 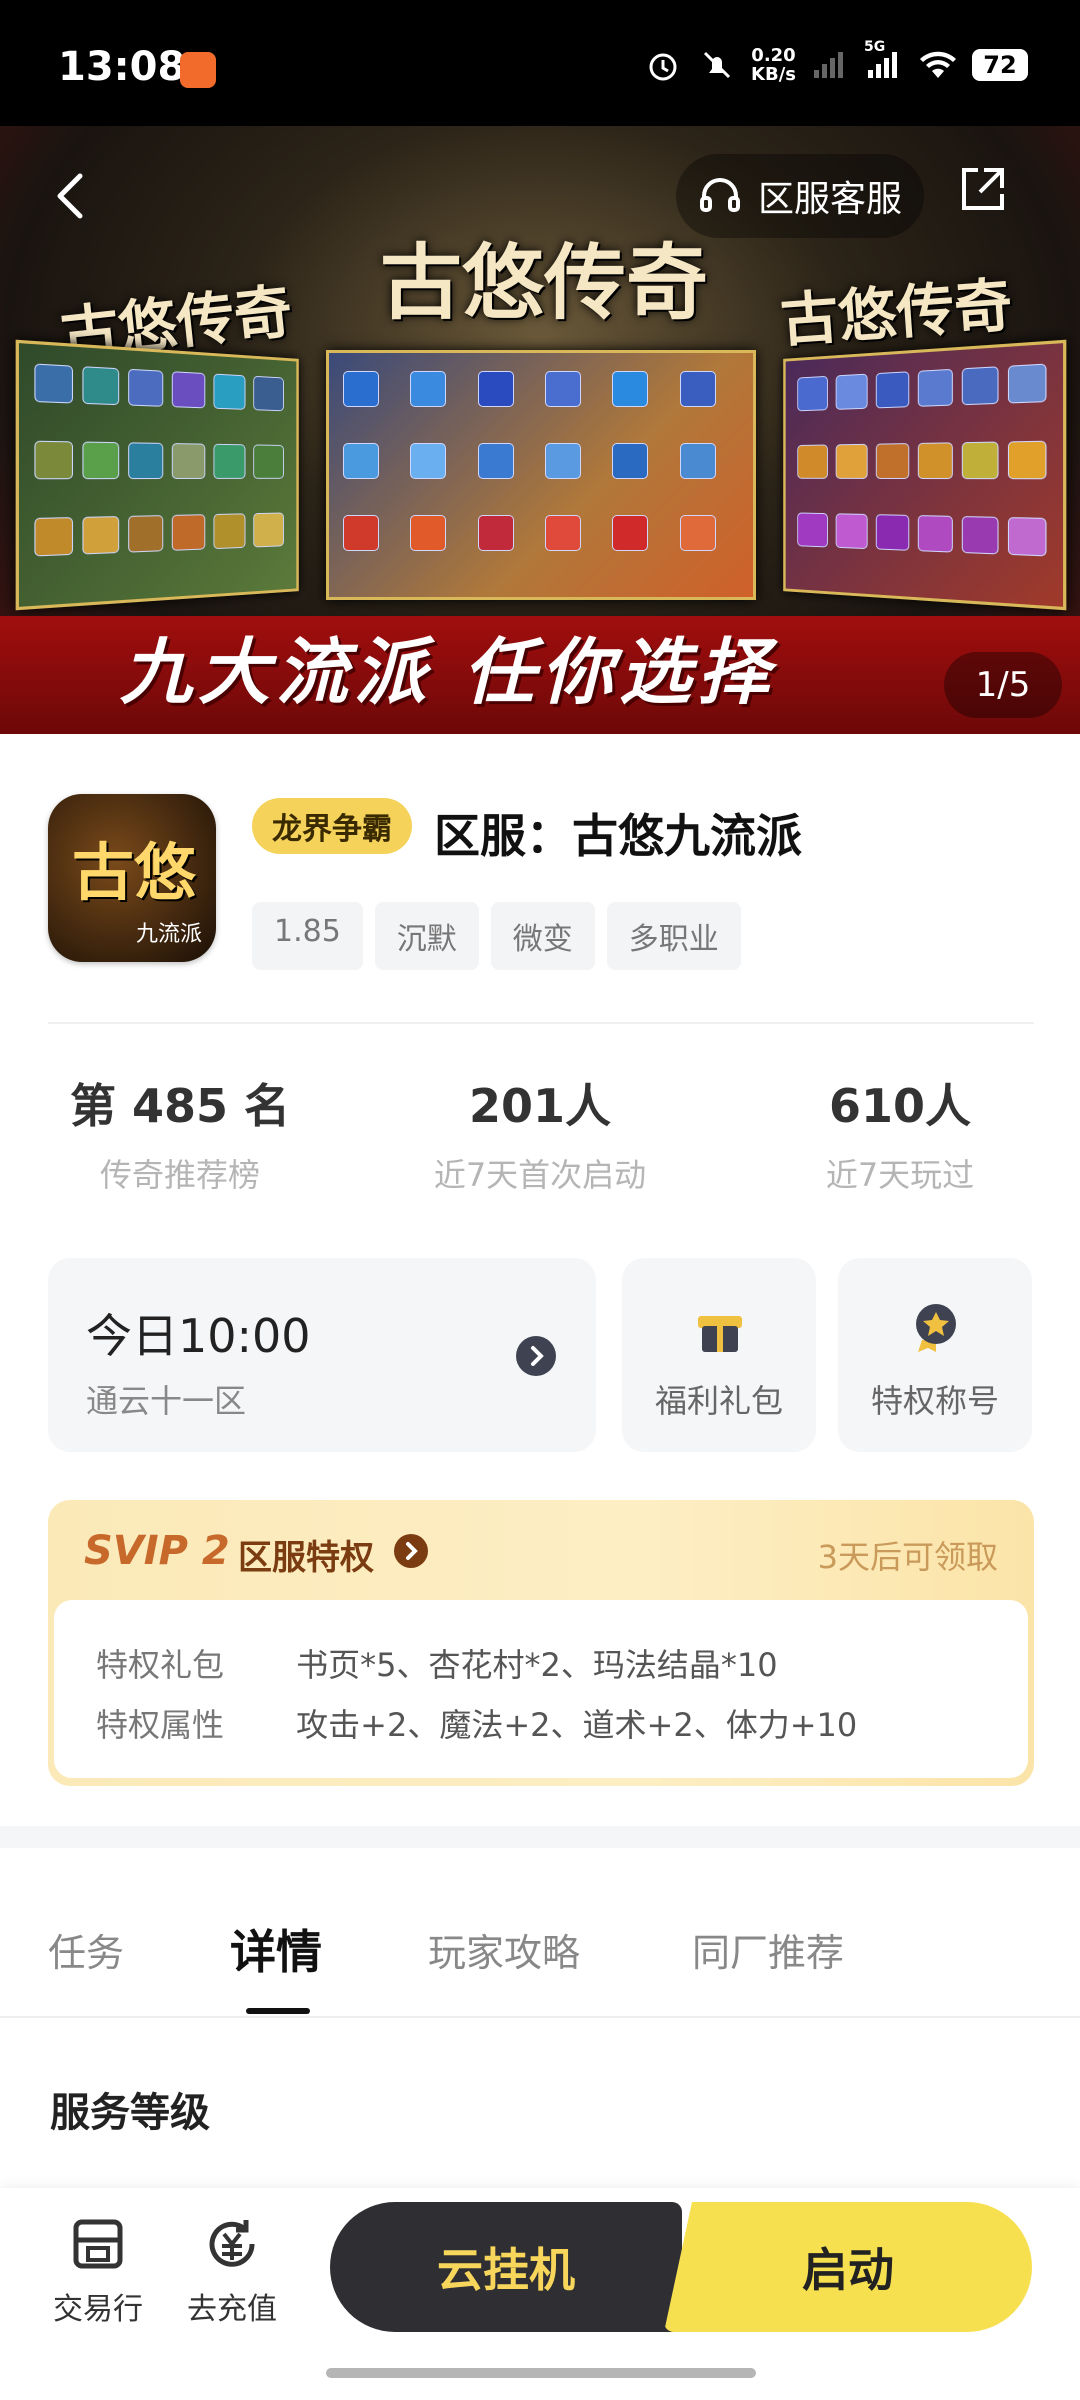 I want to click on store-icon, so click(x=98, y=2244).